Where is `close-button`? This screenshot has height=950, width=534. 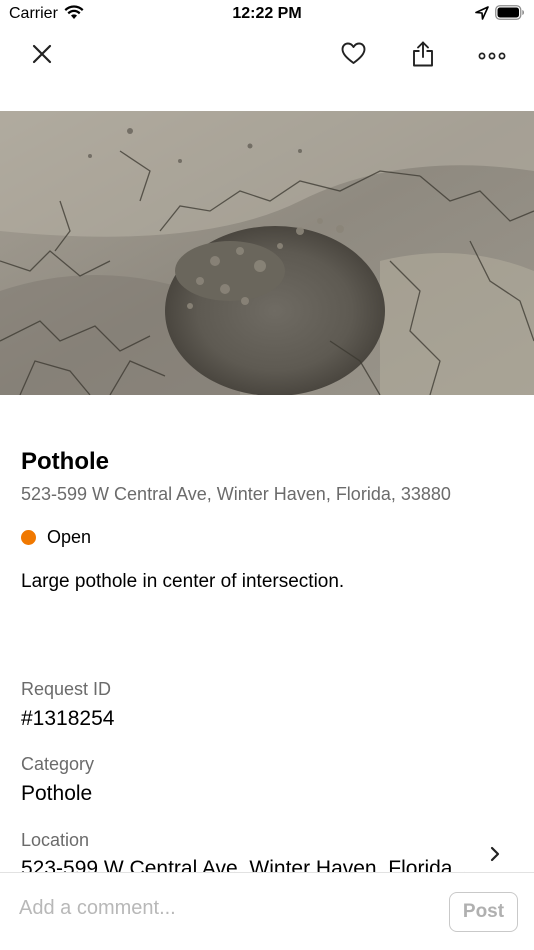
close-button is located at coordinates (42, 56).